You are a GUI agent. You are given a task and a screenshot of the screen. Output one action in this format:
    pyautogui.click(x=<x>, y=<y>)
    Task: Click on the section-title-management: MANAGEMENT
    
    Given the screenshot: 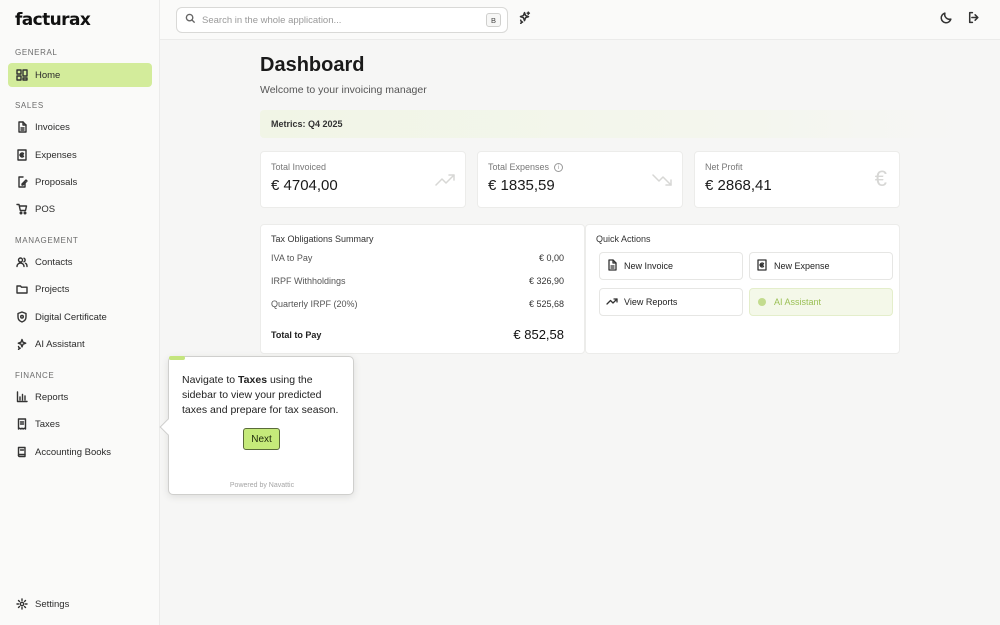 What is the action you would take?
    pyautogui.click(x=47, y=240)
    